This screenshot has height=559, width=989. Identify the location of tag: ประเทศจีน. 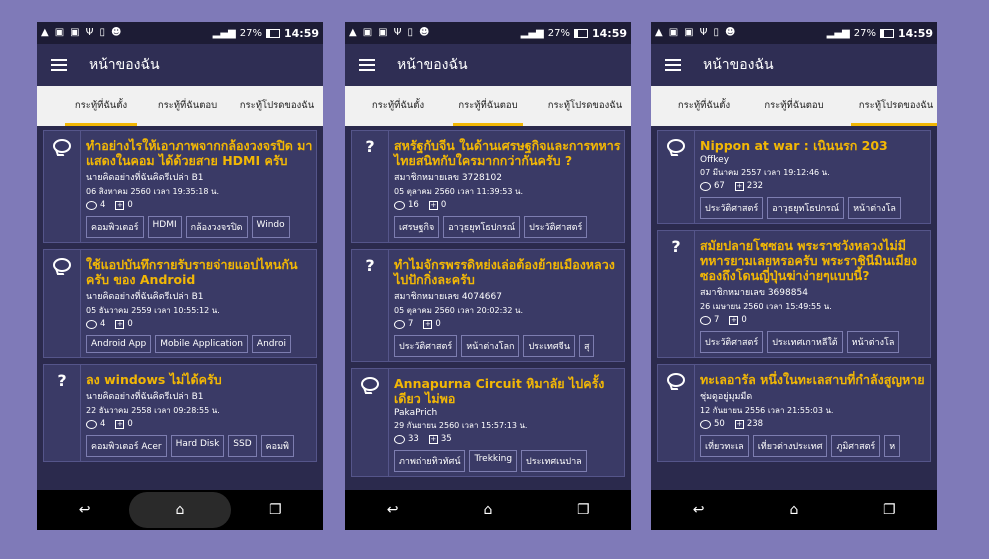
(549, 346).